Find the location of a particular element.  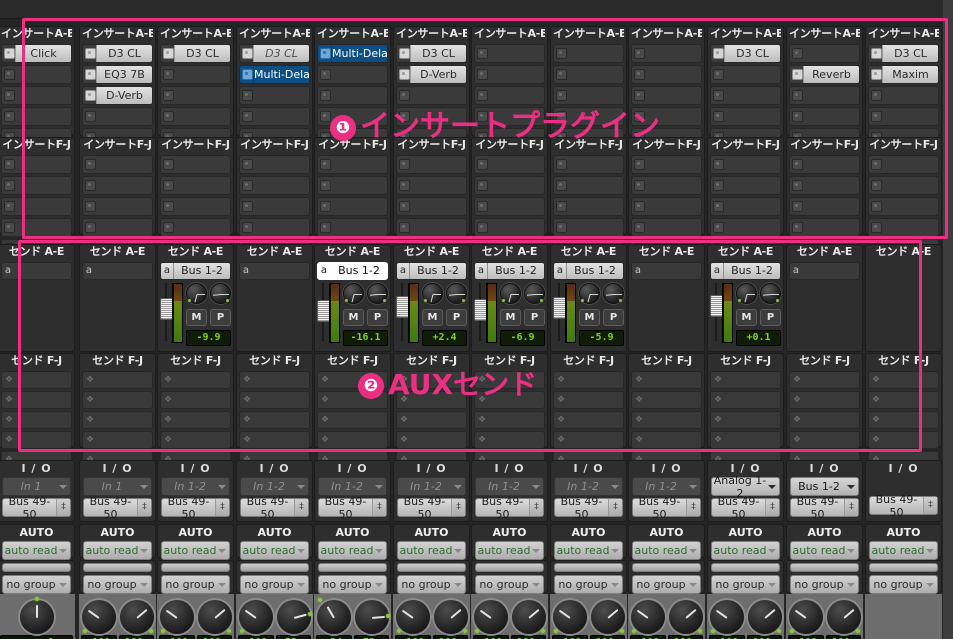

group-indicator-bar is located at coordinates (431, 567).